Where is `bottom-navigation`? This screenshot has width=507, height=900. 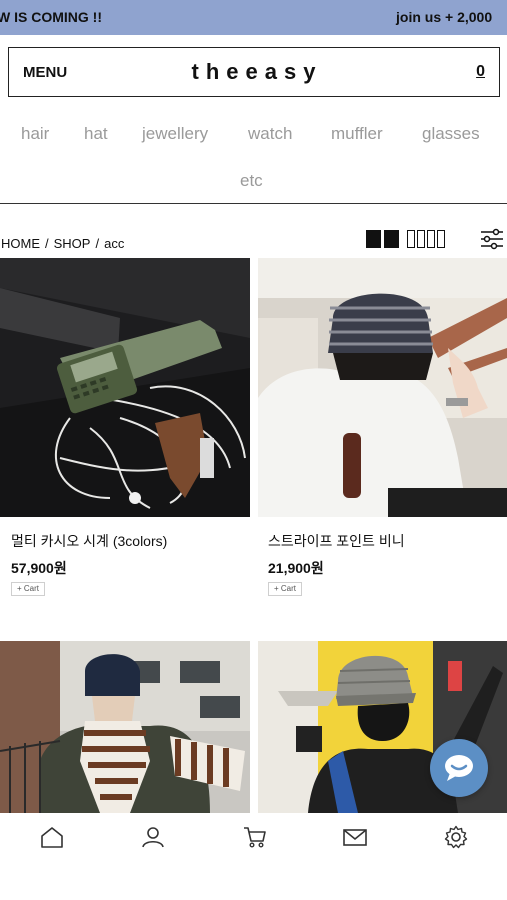
bottom-navigation is located at coordinates (253, 856).